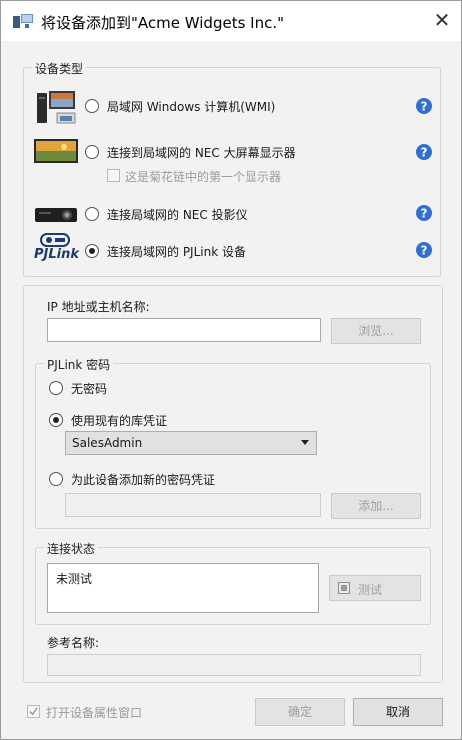 This screenshot has width=462, height=740. Describe the element at coordinates (191, 443) in the screenshot. I see `credential-dropdown: SalesAdmin` at that location.